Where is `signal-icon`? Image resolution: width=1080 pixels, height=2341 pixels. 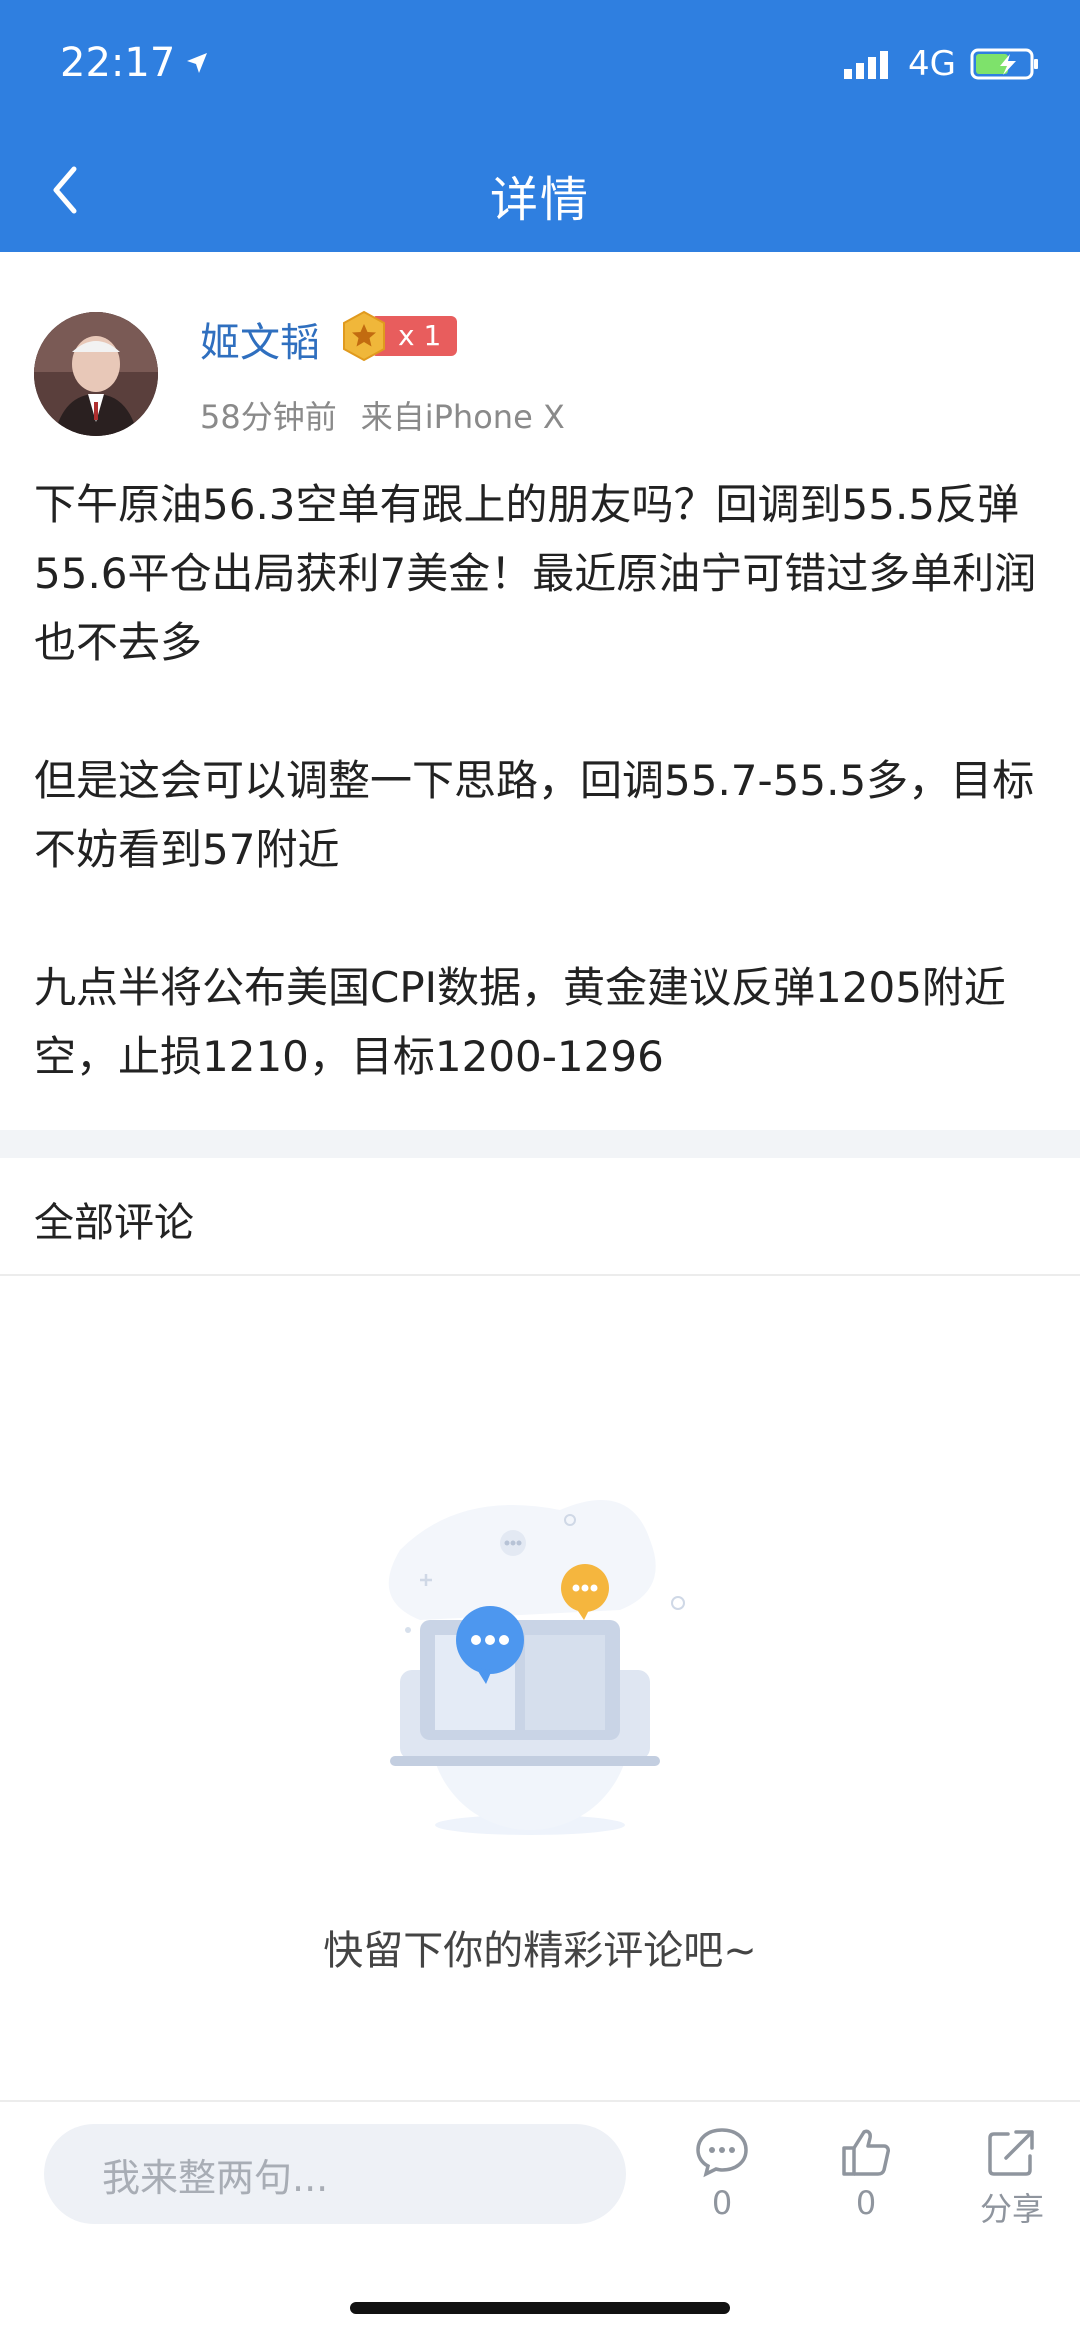
signal-icon is located at coordinates (866, 65).